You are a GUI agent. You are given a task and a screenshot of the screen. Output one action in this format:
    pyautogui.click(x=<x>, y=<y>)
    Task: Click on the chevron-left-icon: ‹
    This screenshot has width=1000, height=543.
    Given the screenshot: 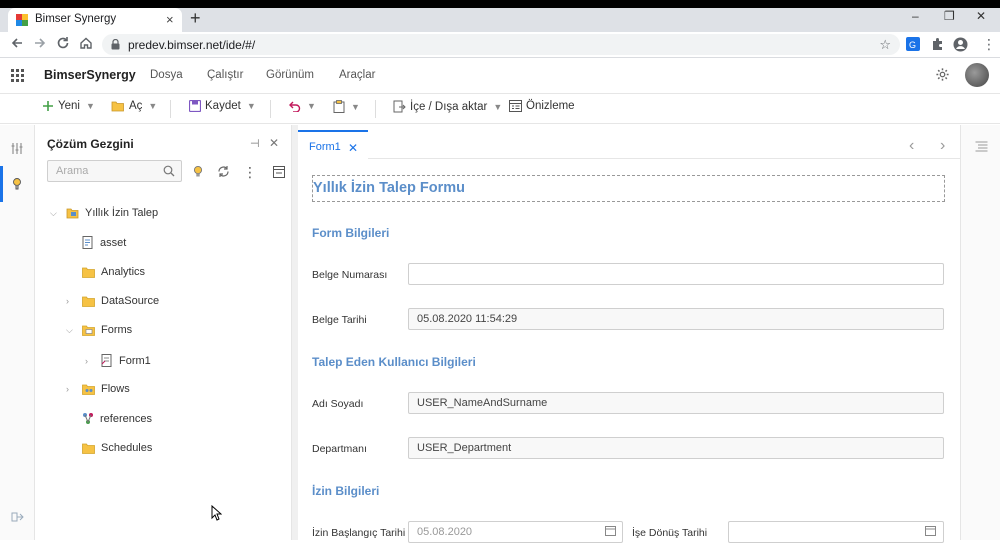 What is the action you would take?
    pyautogui.click(x=911, y=146)
    